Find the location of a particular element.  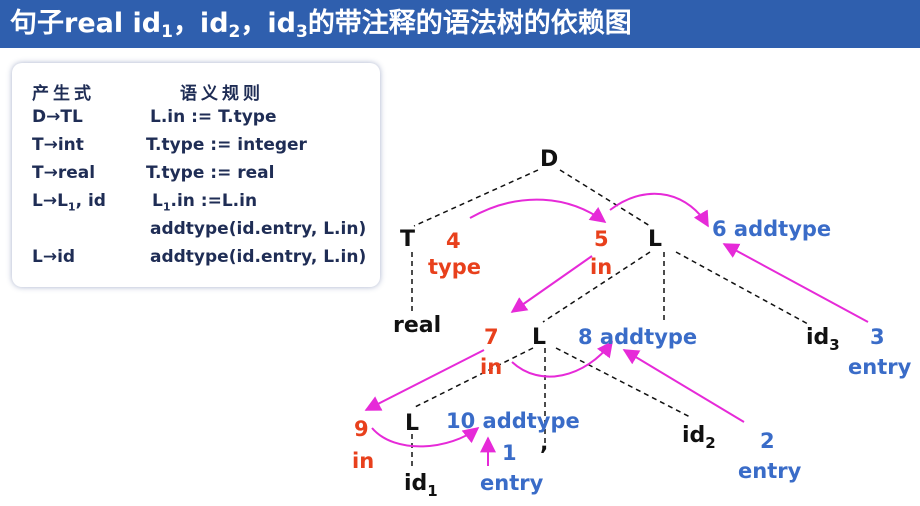

node-id2: id2 is located at coordinates (699, 437).